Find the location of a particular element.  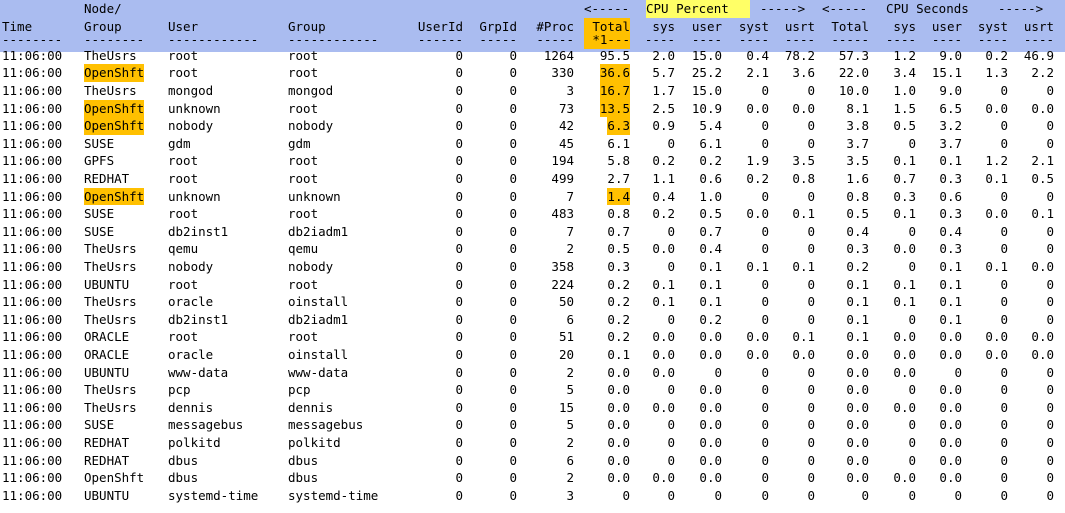

table-cell-total: 0 is located at coordinates (626, 495).